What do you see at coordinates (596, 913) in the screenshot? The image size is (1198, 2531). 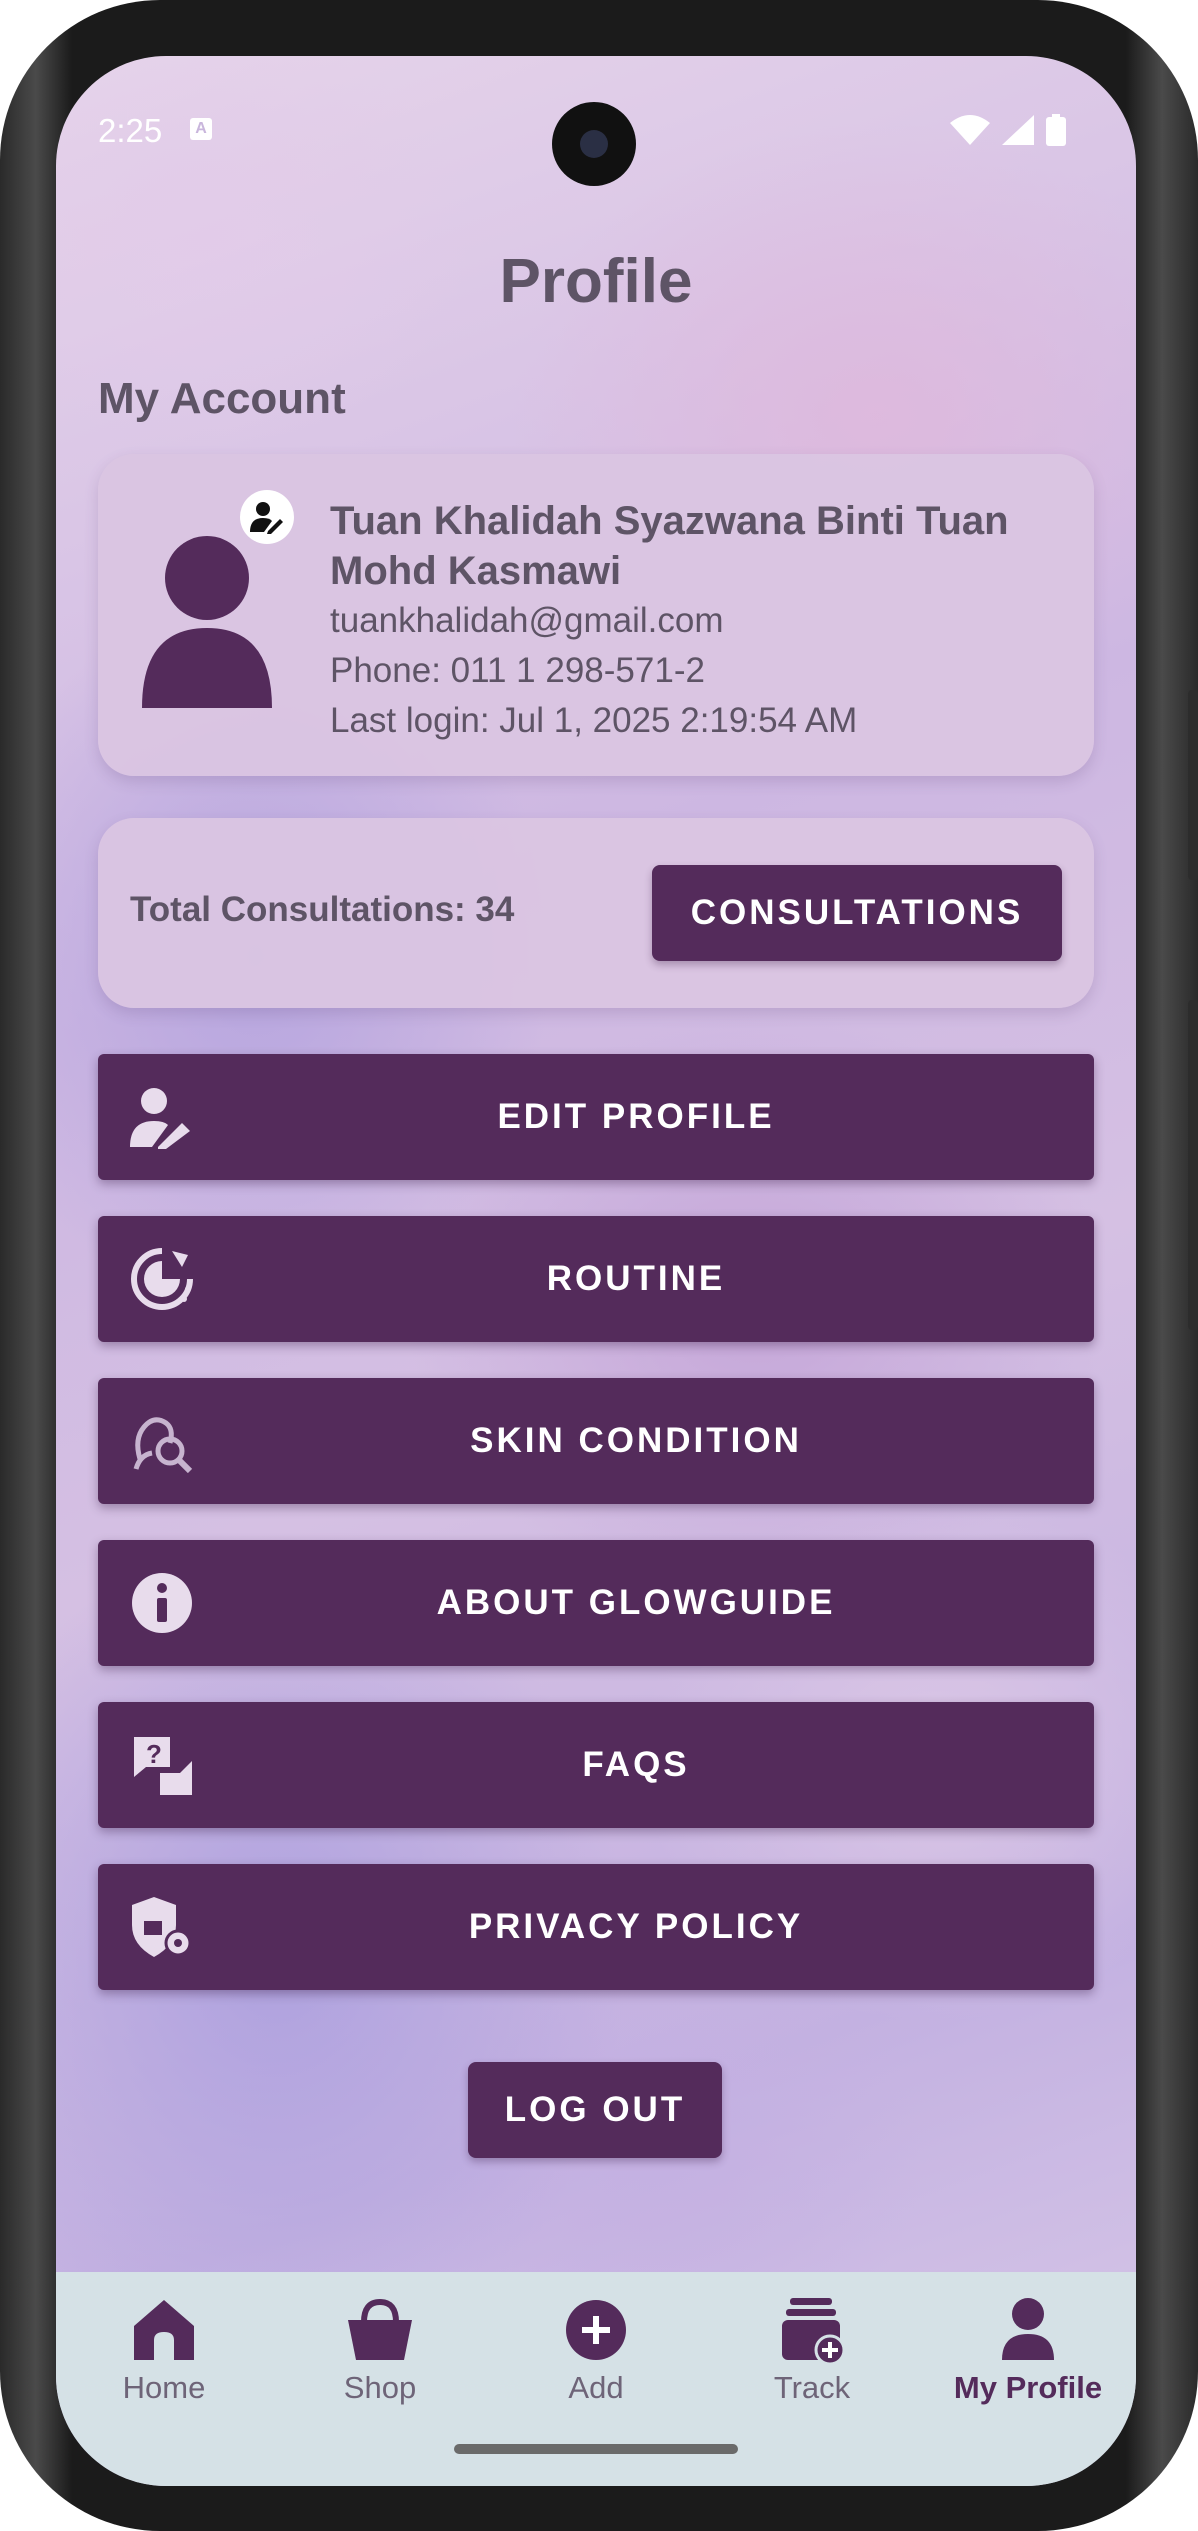 I see `consultations-card: Total Consultations: 34 CONSULTATIONS` at bounding box center [596, 913].